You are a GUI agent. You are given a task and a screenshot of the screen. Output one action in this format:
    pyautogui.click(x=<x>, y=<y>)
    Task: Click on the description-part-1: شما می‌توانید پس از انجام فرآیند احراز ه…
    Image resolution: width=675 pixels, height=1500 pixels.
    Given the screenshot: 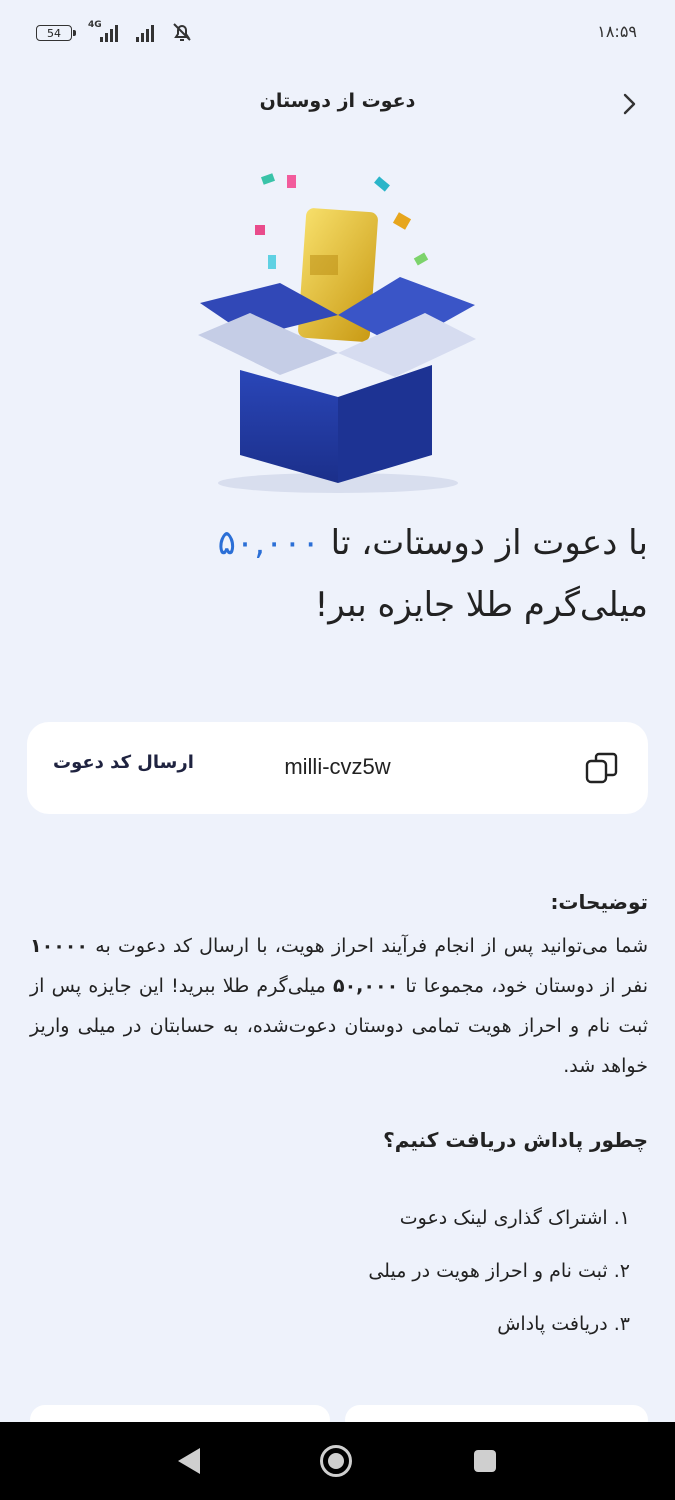 What is the action you would take?
    pyautogui.click(x=367, y=946)
    